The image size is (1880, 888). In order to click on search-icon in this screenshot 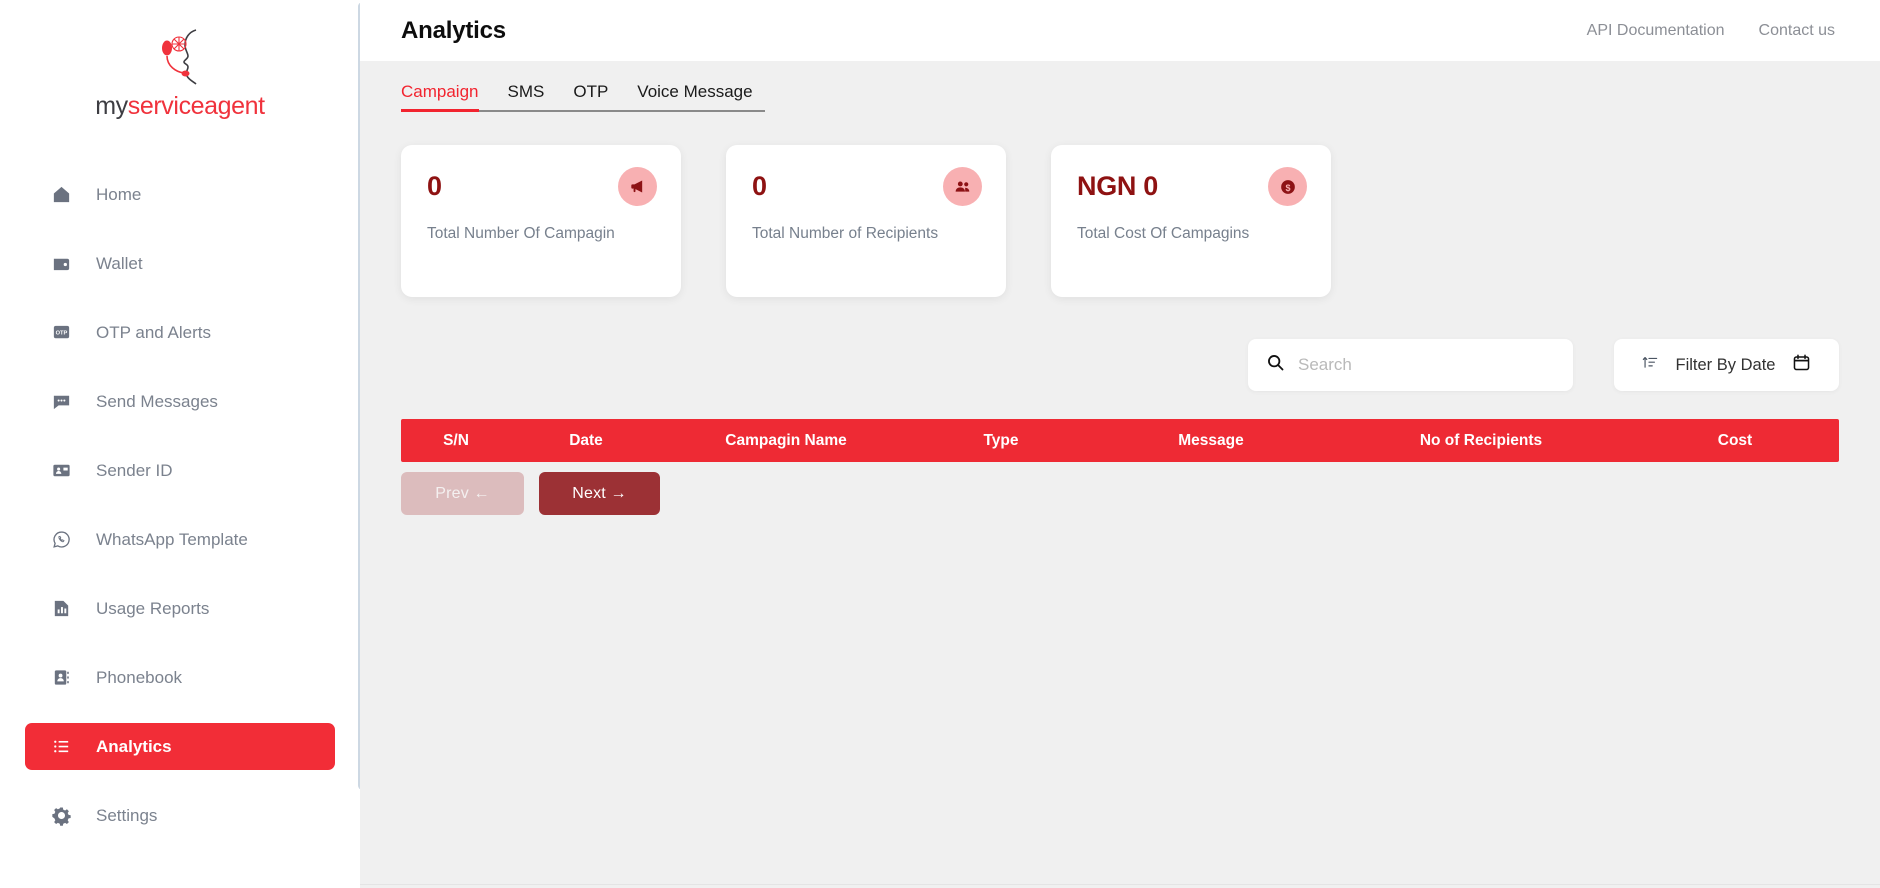, I will do `click(1275, 365)`.